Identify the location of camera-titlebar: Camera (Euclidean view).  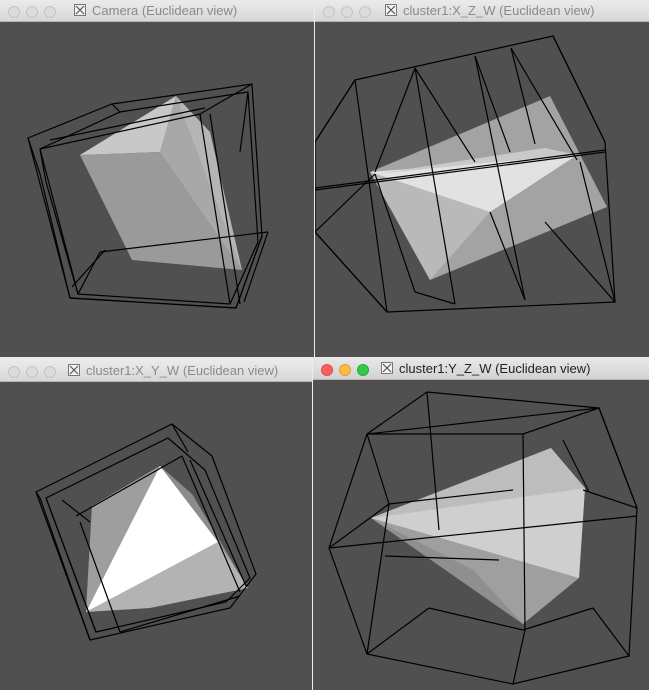
(157, 11).